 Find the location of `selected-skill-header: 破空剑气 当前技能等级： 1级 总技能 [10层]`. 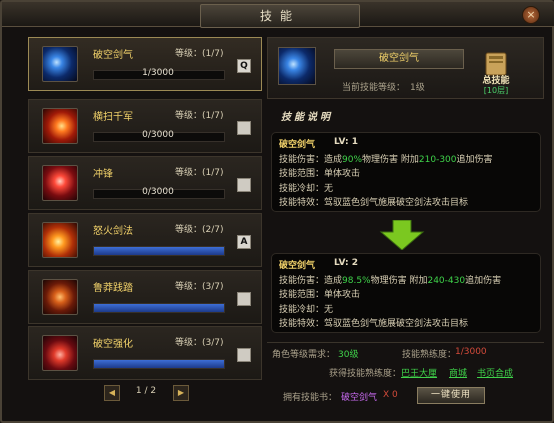

selected-skill-header: 破空剑气 当前技能等级： 1级 总技能 [10层] is located at coordinates (405, 68).